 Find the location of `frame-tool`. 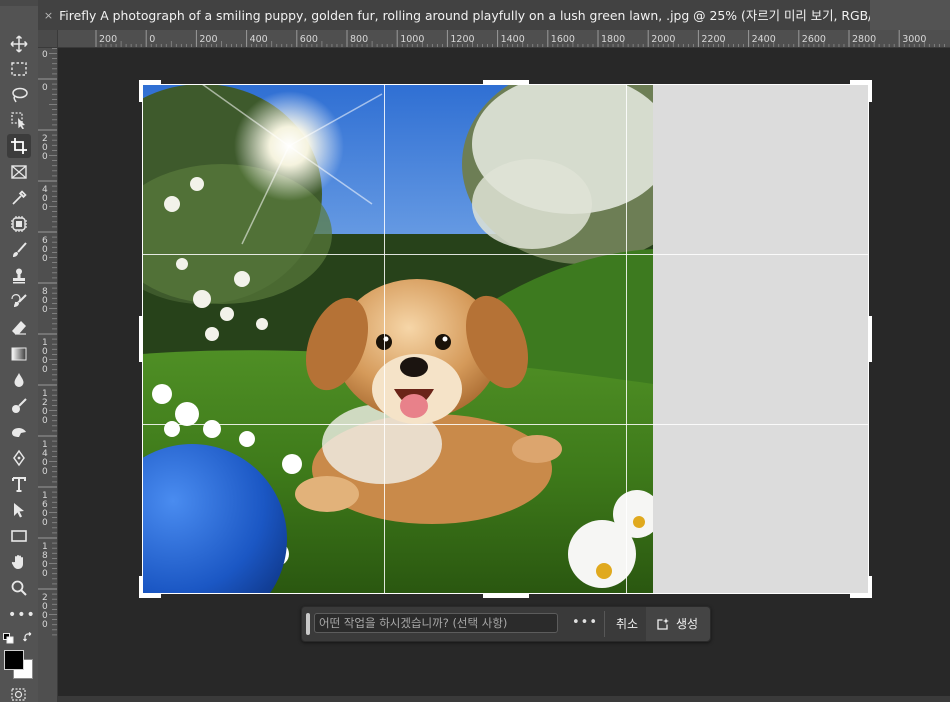

frame-tool is located at coordinates (19, 172).